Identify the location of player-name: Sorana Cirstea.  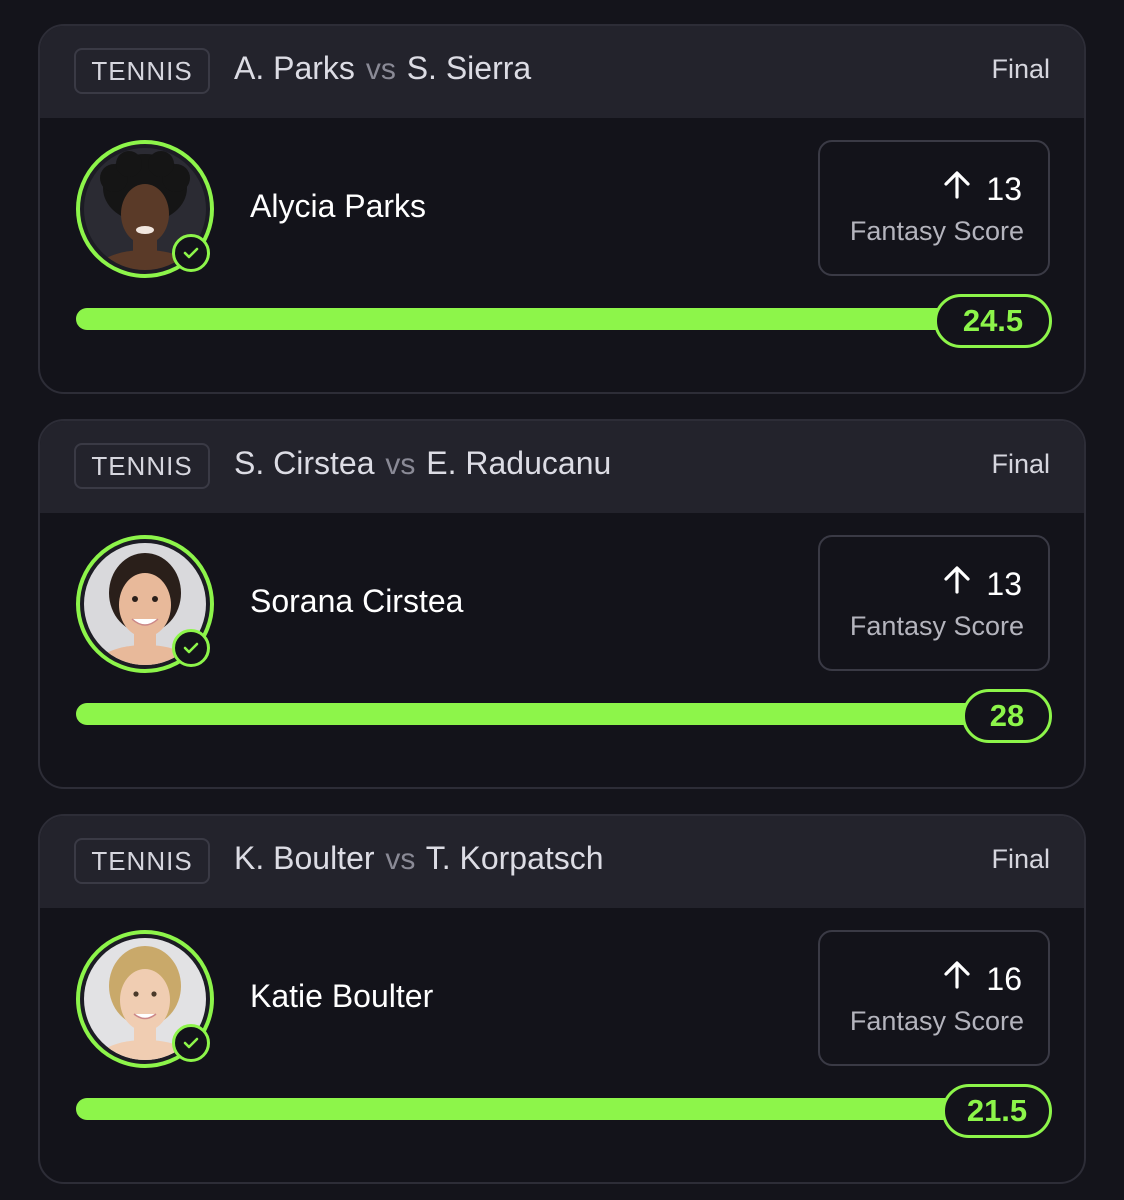
(356, 601).